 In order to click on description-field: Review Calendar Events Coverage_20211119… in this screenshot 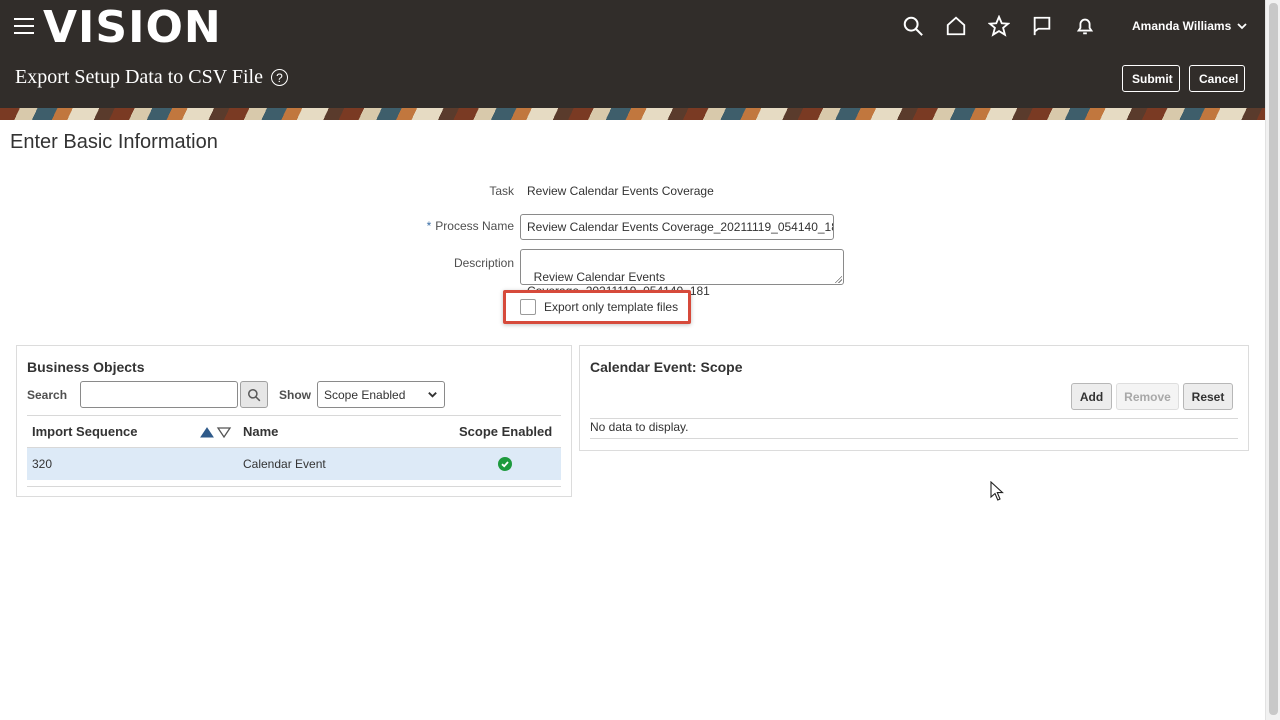, I will do `click(682, 273)`.